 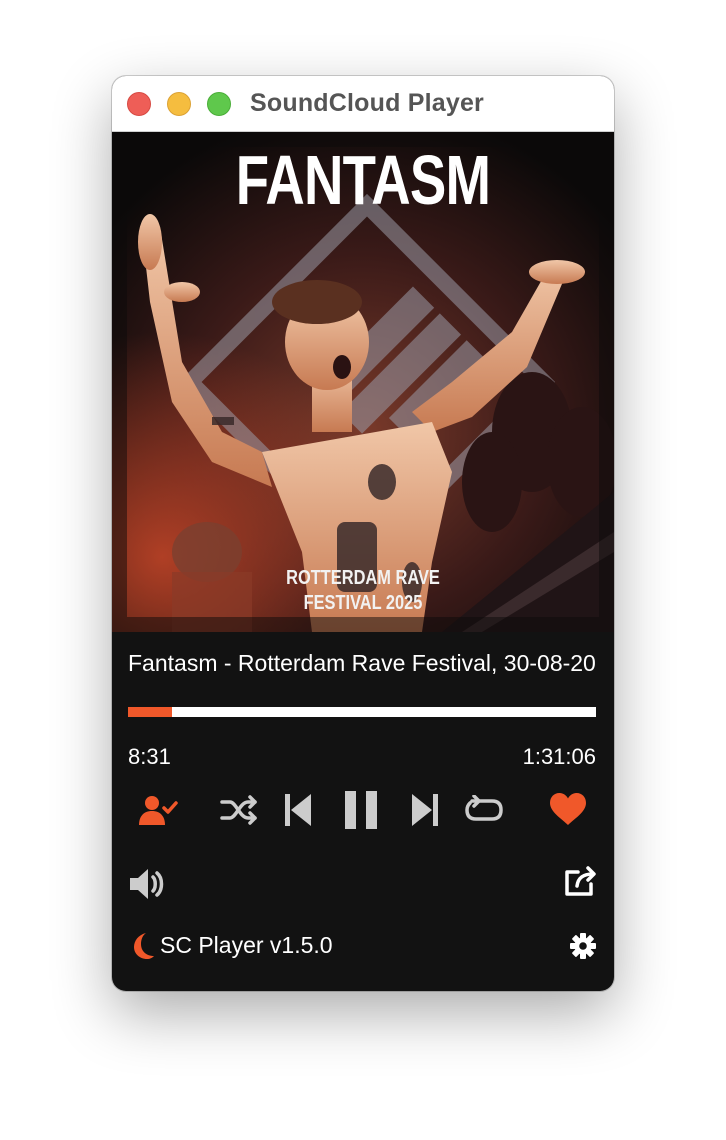 What do you see at coordinates (219, 104) in the screenshot?
I see `zoom-window-button` at bounding box center [219, 104].